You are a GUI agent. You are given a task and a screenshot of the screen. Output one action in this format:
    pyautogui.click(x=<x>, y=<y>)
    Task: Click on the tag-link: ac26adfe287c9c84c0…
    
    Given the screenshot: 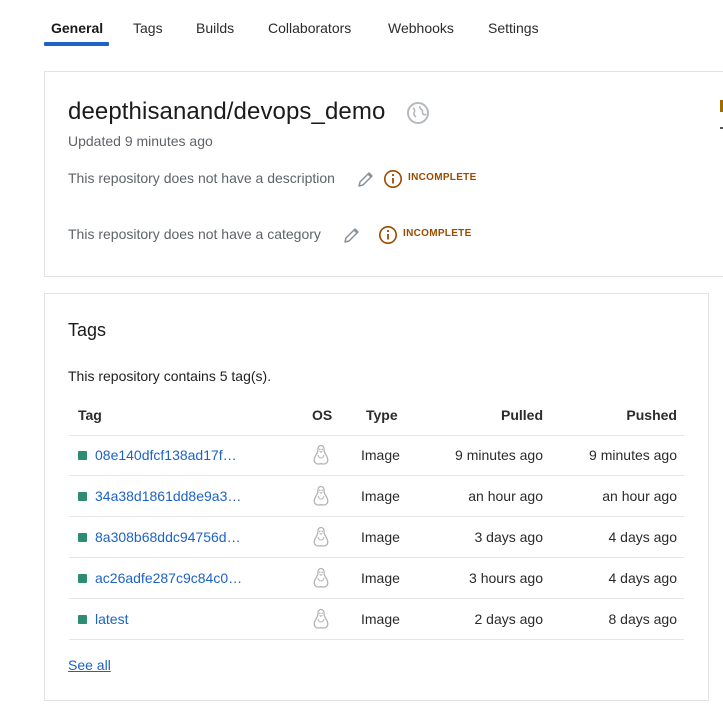 What is the action you would take?
    pyautogui.click(x=168, y=578)
    